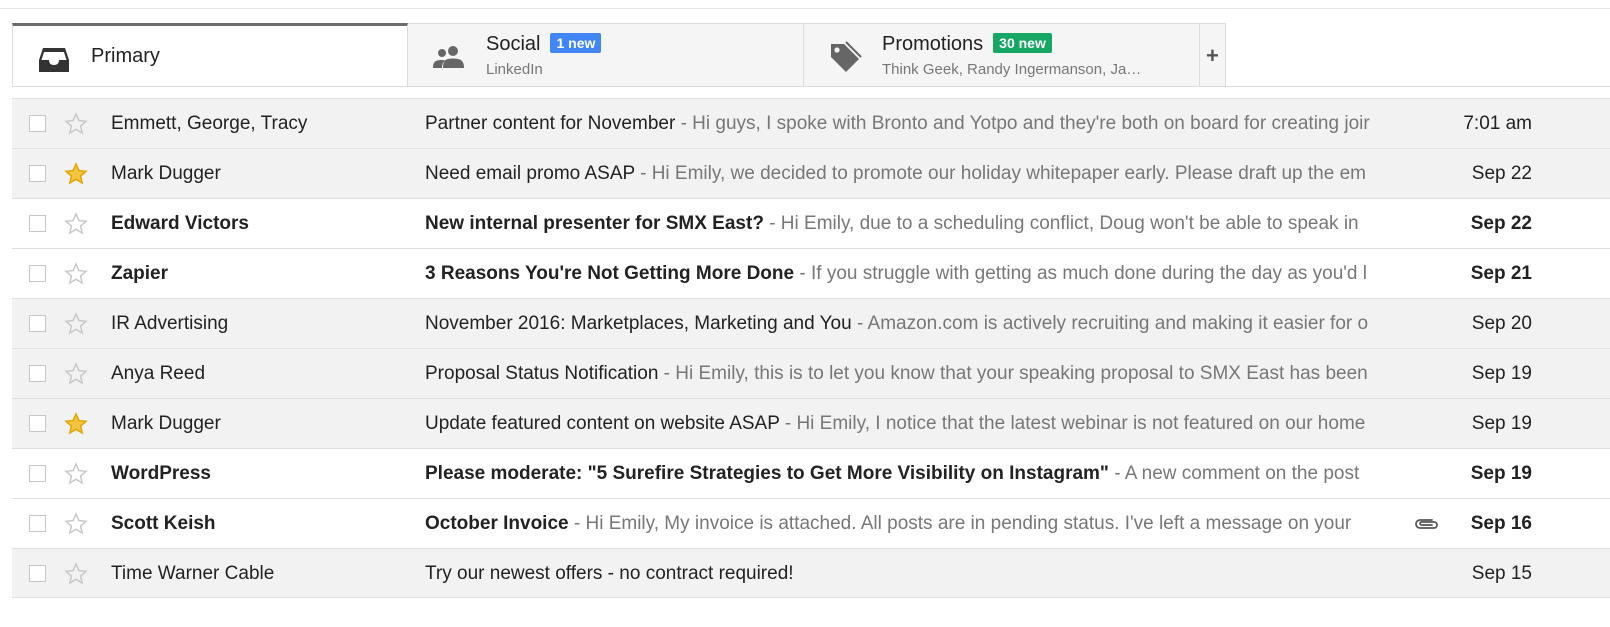 The width and height of the screenshot is (1610, 627). What do you see at coordinates (544, 44) in the screenshot?
I see `tab-social-label: Social 1 new` at bounding box center [544, 44].